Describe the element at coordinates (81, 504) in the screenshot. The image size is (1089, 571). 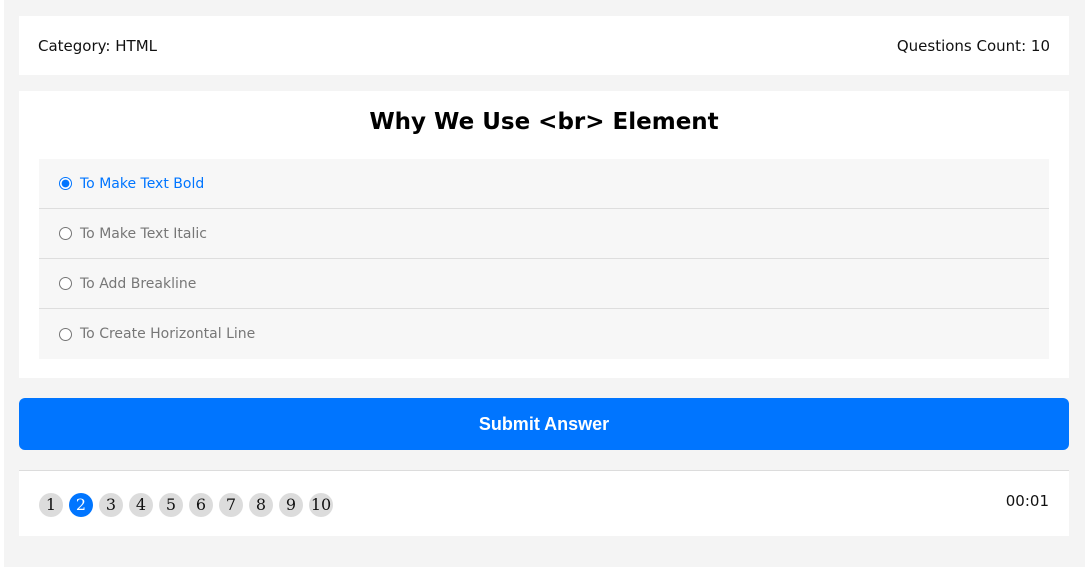
I see `question-bullet-current: 2` at that location.